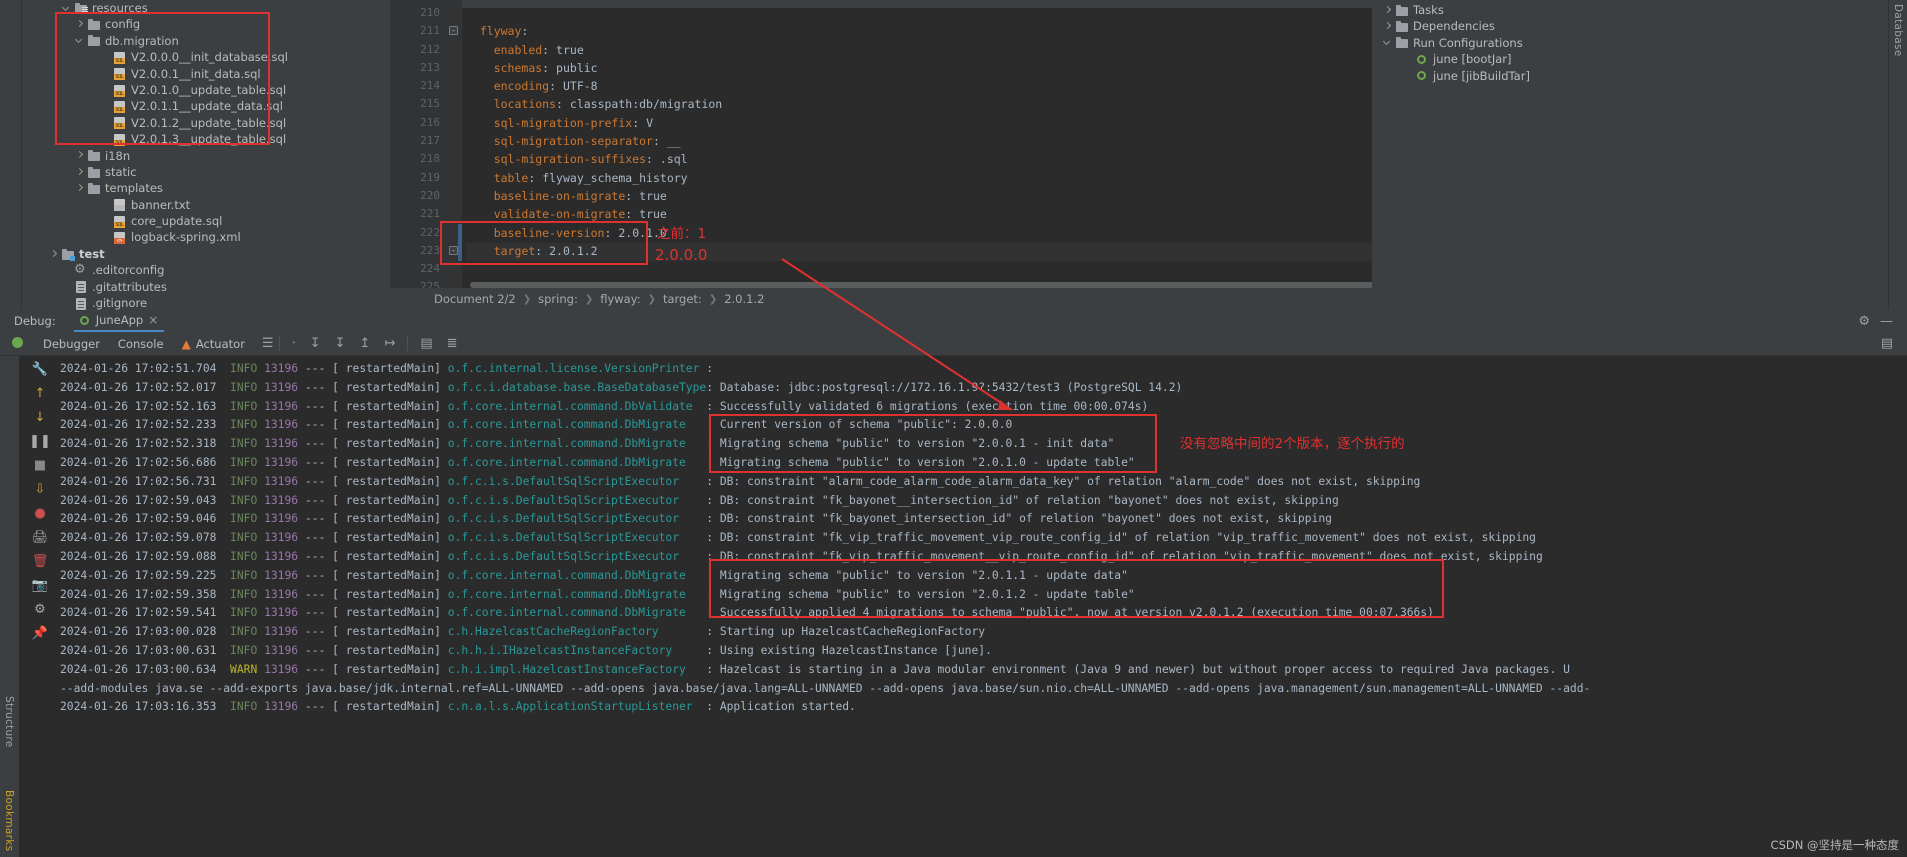  I want to click on tree-item: SQL V2.0.0.1__init_data.sql, so click(206, 74).